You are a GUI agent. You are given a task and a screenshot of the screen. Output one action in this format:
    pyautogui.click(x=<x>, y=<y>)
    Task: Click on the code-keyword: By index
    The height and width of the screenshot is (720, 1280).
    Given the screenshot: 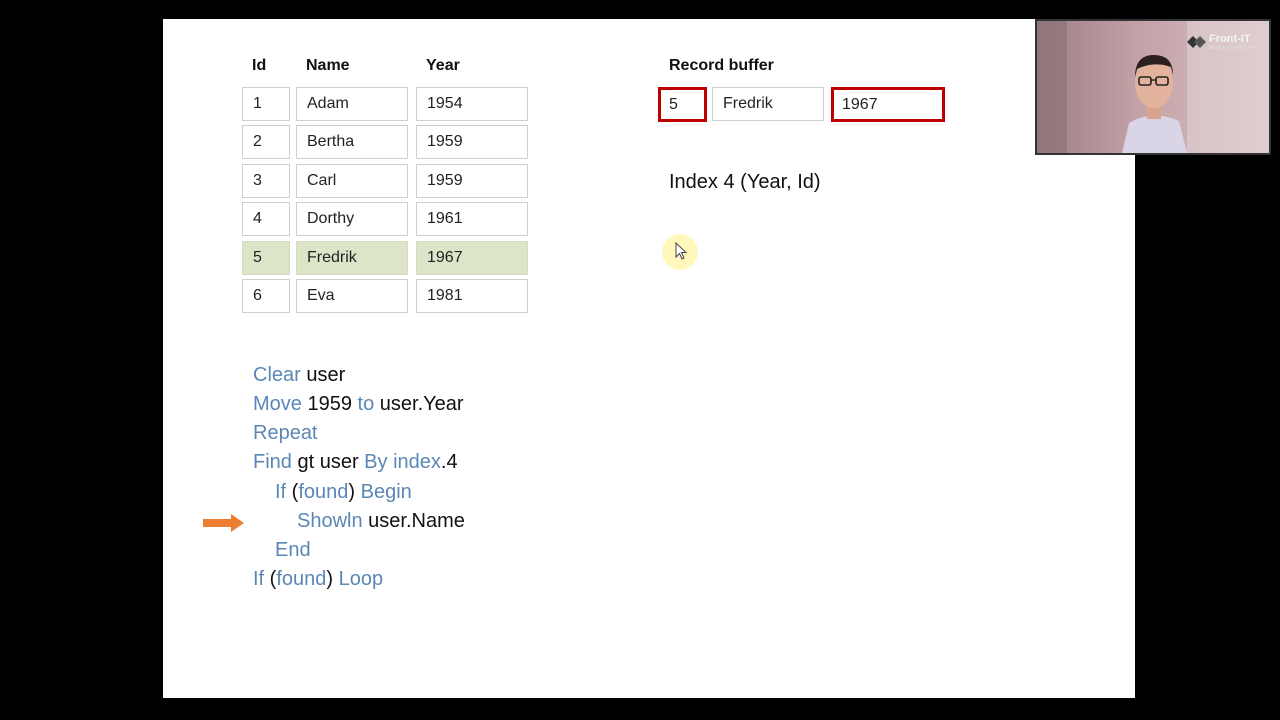 What is the action you would take?
    pyautogui.click(x=402, y=462)
    